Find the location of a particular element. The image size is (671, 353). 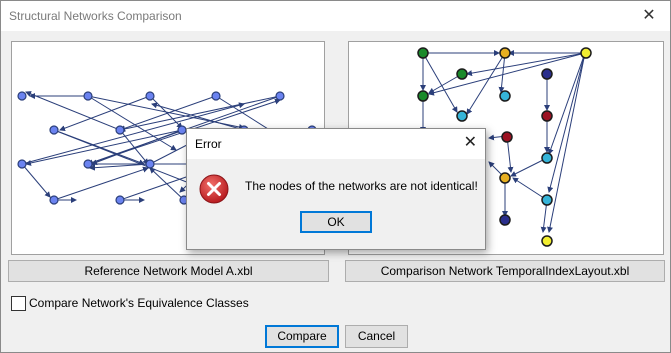

dialog-close-icon: ✕ is located at coordinates (470, 142).